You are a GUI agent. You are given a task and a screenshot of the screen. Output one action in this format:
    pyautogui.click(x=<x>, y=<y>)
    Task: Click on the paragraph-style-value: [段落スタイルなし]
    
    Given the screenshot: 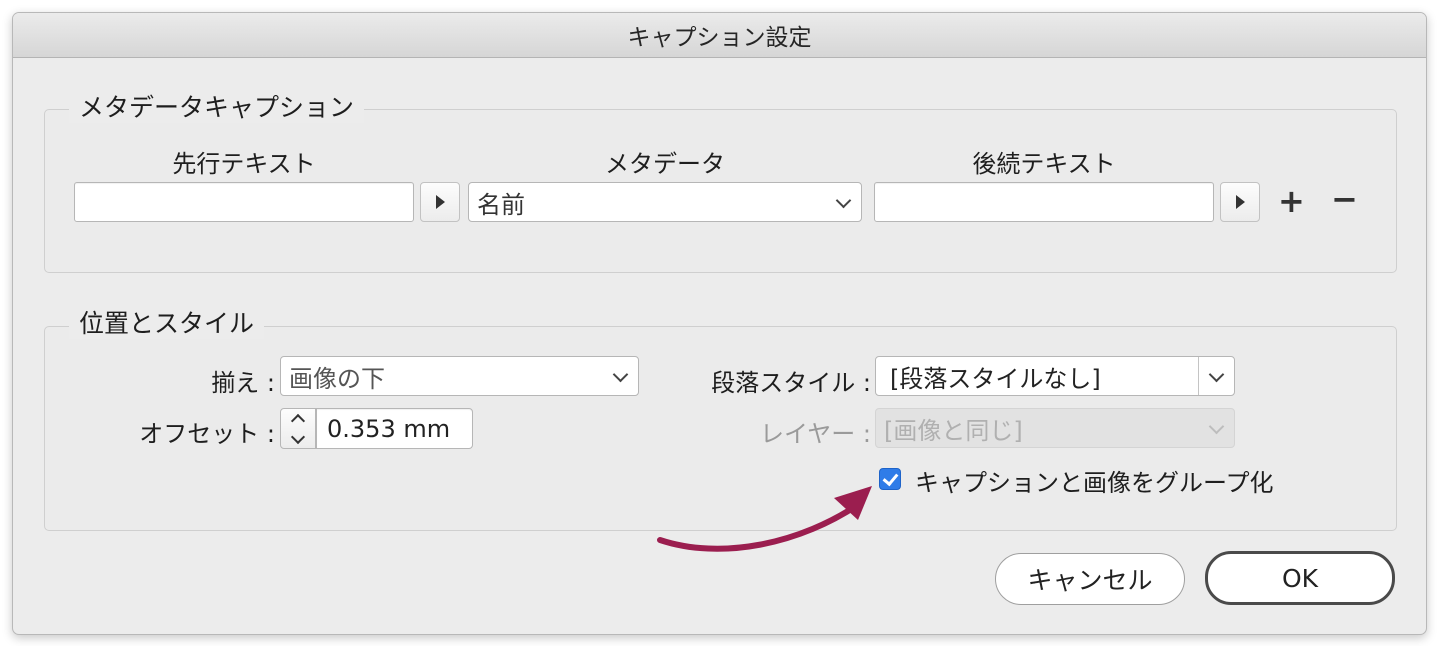 What is the action you would take?
    pyautogui.click(x=995, y=378)
    